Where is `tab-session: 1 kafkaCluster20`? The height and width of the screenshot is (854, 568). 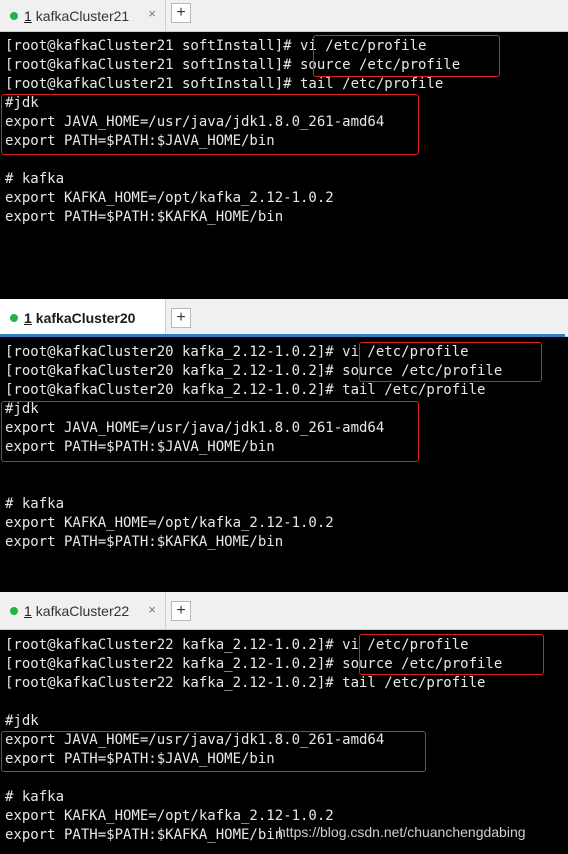 tab-session: 1 kafkaCluster20 is located at coordinates (282, 318).